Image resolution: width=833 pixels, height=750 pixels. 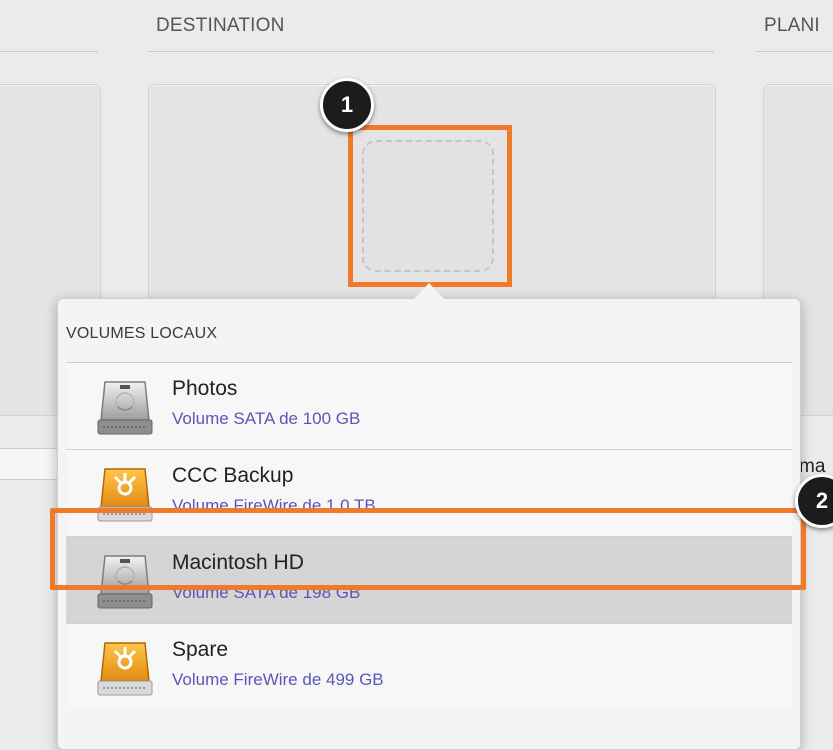 I want to click on popover-arrow, so click(x=429, y=291).